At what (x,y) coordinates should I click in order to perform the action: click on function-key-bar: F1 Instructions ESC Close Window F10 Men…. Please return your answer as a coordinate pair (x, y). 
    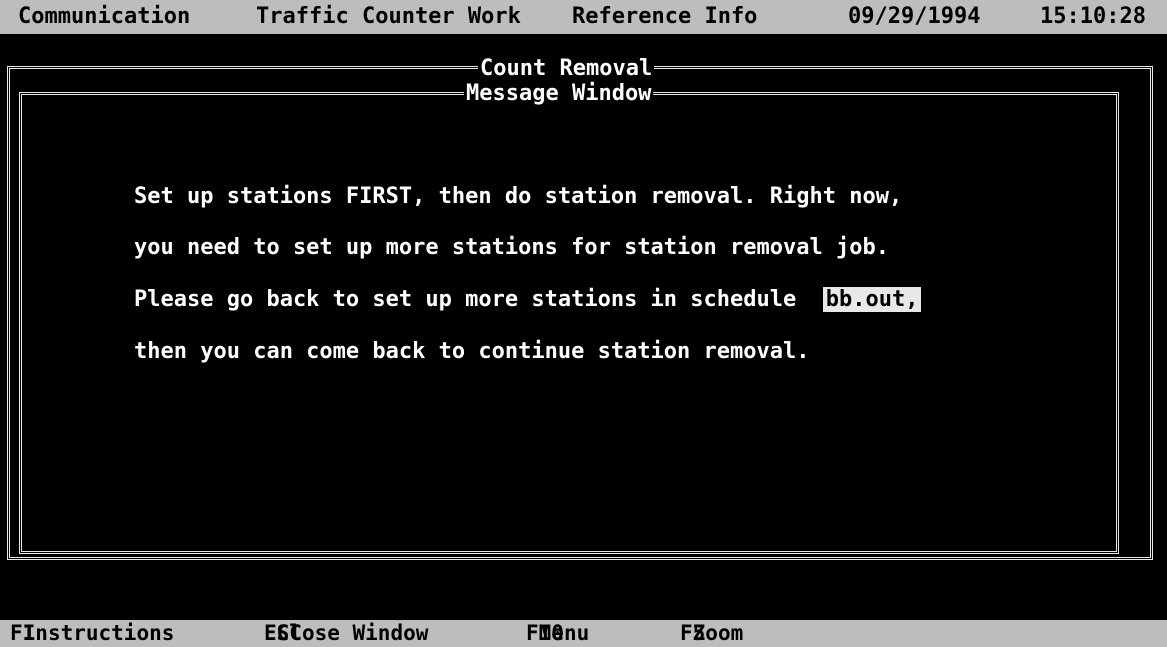
    Looking at the image, I should click on (583, 633).